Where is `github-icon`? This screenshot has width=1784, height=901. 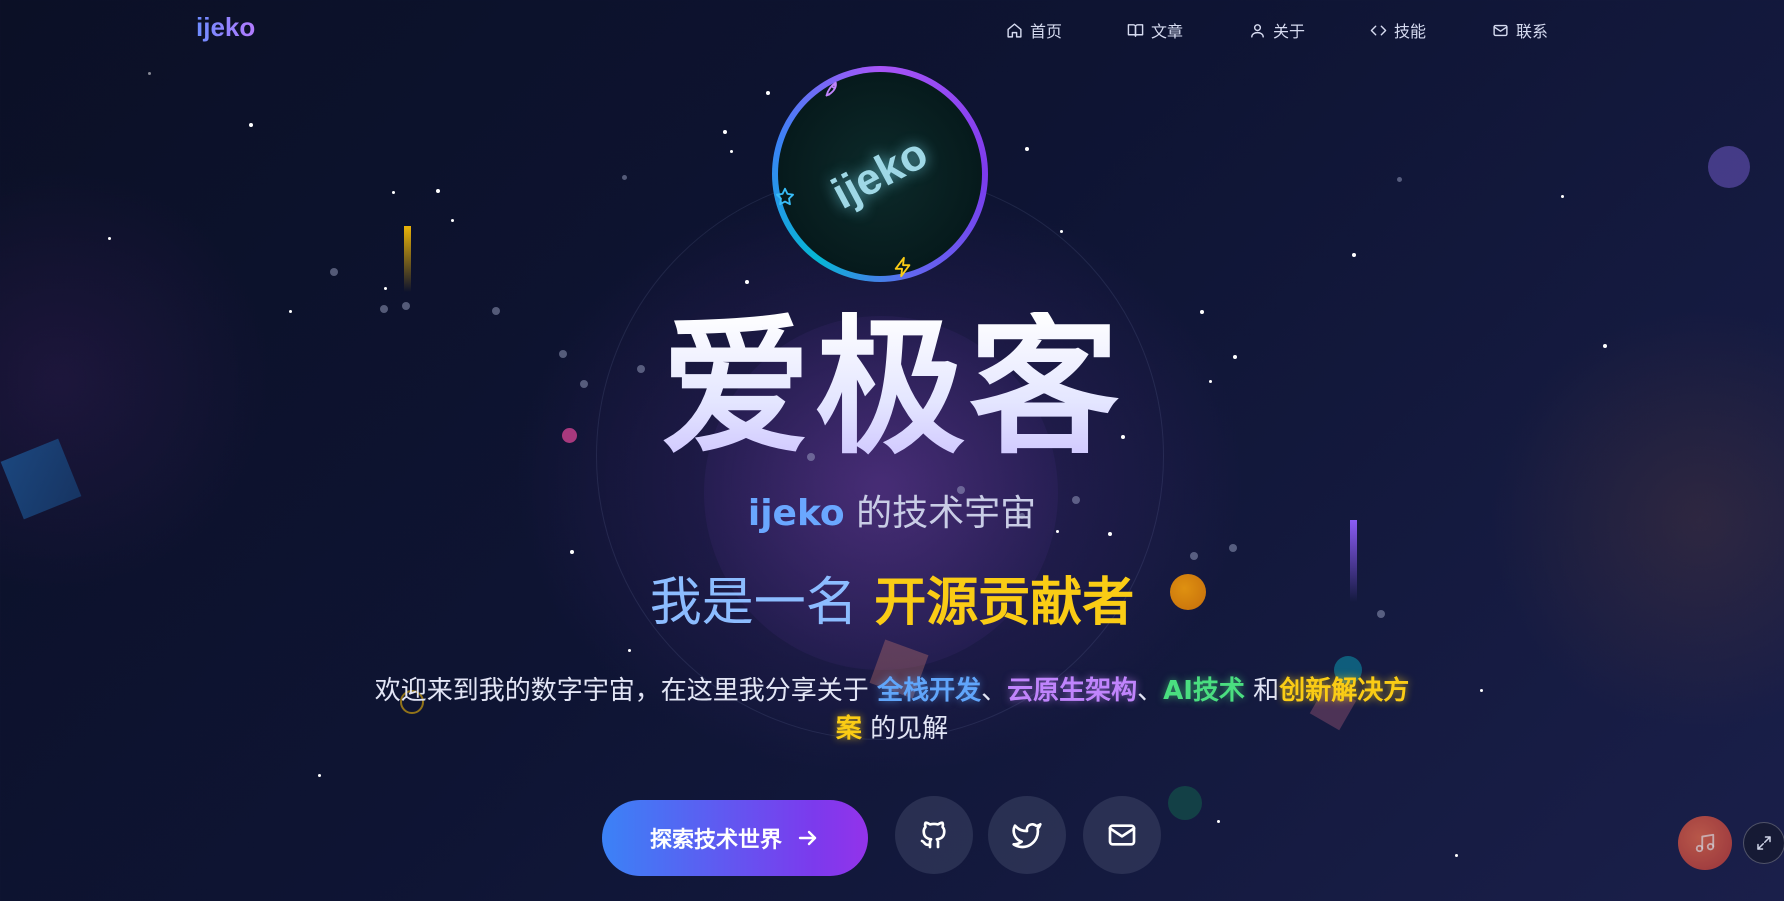
github-icon is located at coordinates (933, 835).